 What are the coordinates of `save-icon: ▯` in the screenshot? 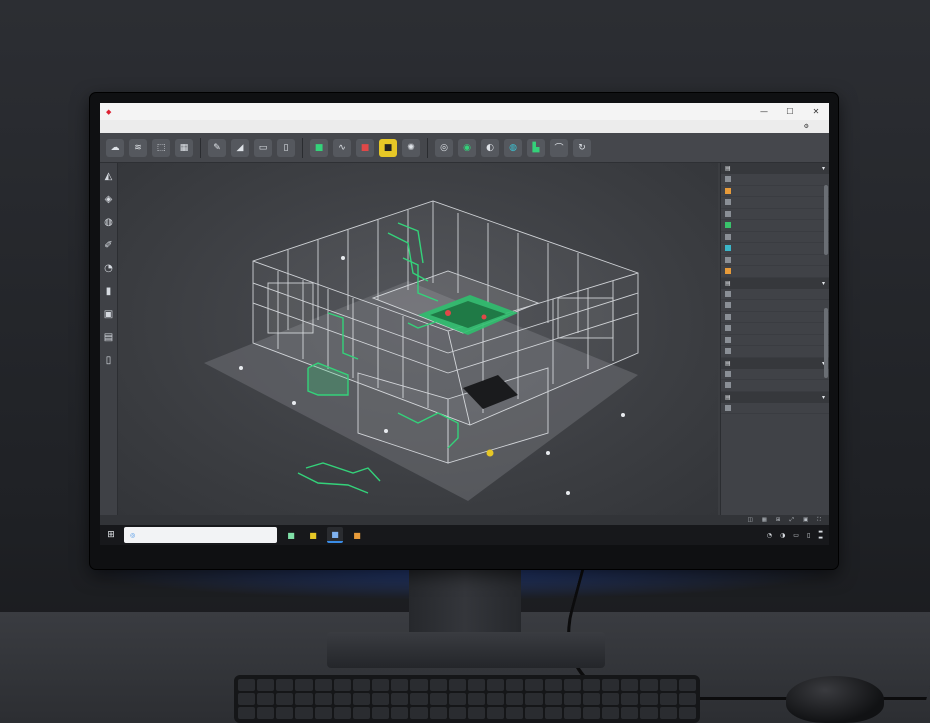 It's located at (286, 147).